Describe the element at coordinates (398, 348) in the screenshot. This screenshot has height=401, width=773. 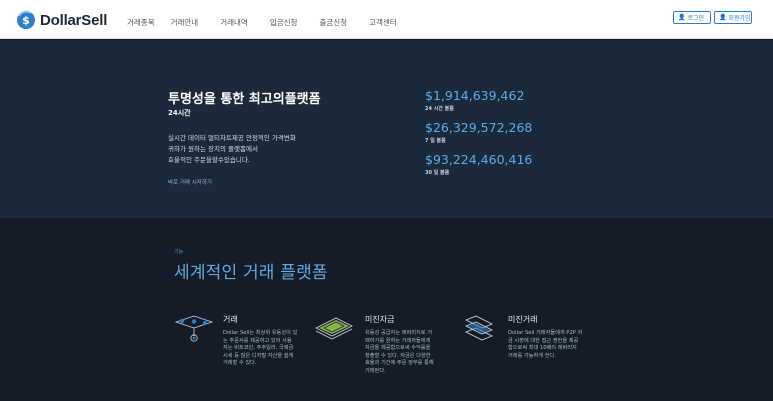
I see `feature-body-line: 자금을 제공함으로써 수익률을` at that location.